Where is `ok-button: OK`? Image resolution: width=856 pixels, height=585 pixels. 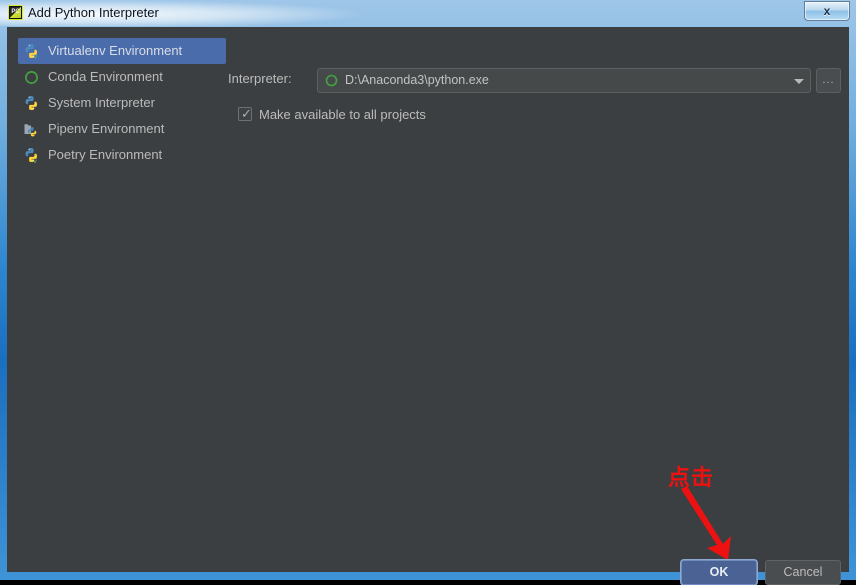 ok-button: OK is located at coordinates (719, 572).